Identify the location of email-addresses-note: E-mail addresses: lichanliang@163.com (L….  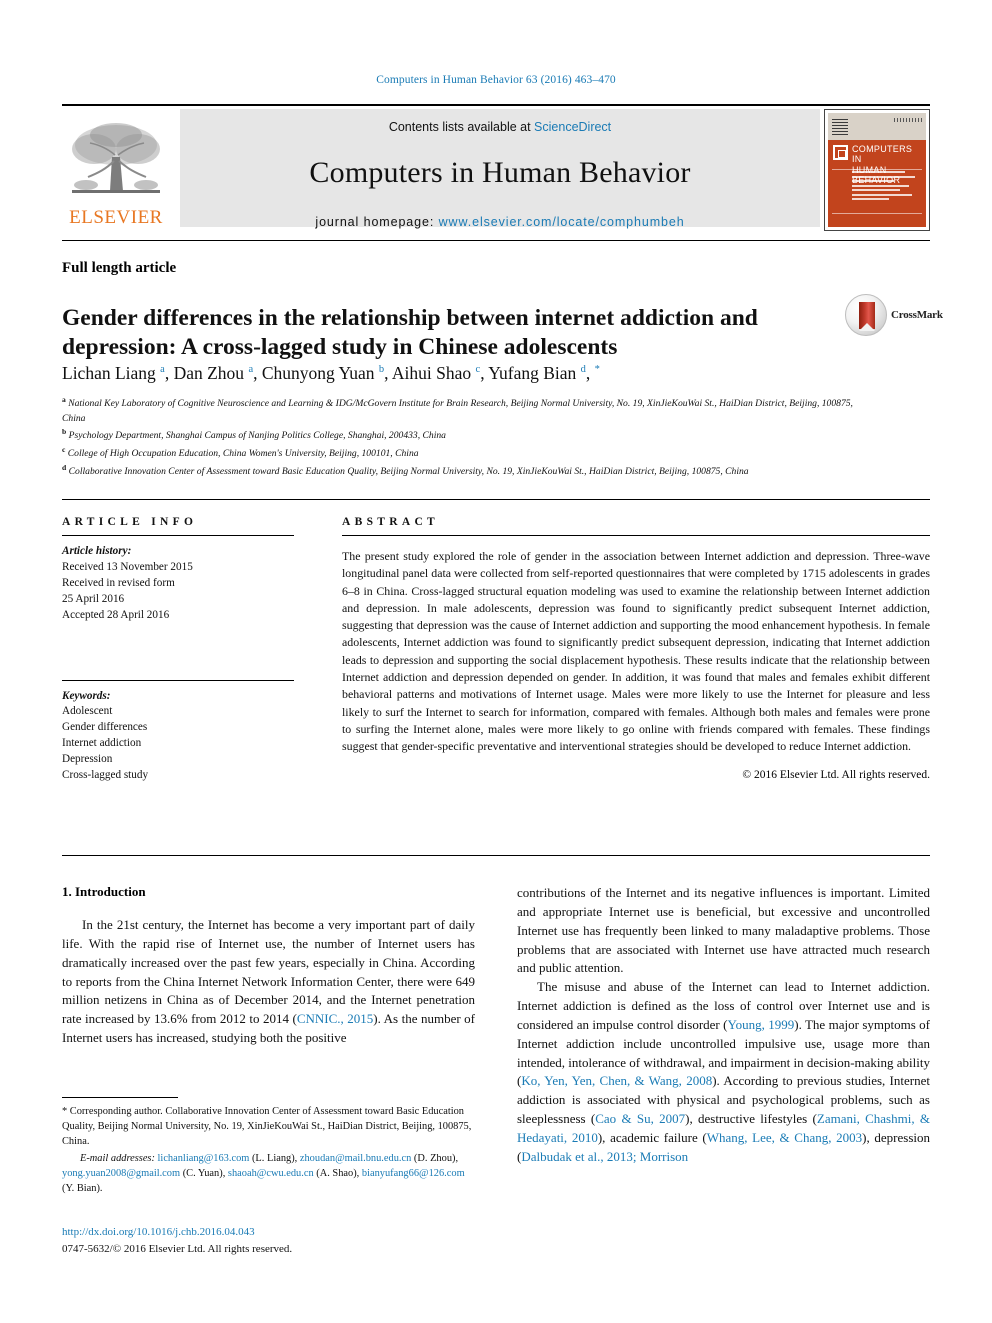
(263, 1173).